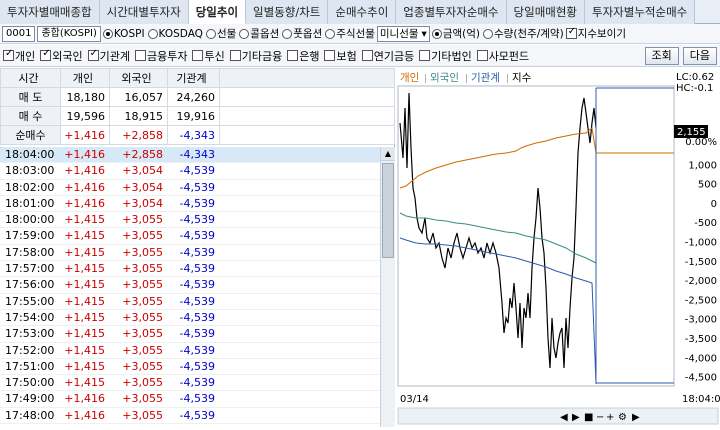 The width and height of the screenshot is (720, 430). What do you see at coordinates (214, 56) in the screenshot?
I see `filter-label: 투신` at bounding box center [214, 56].